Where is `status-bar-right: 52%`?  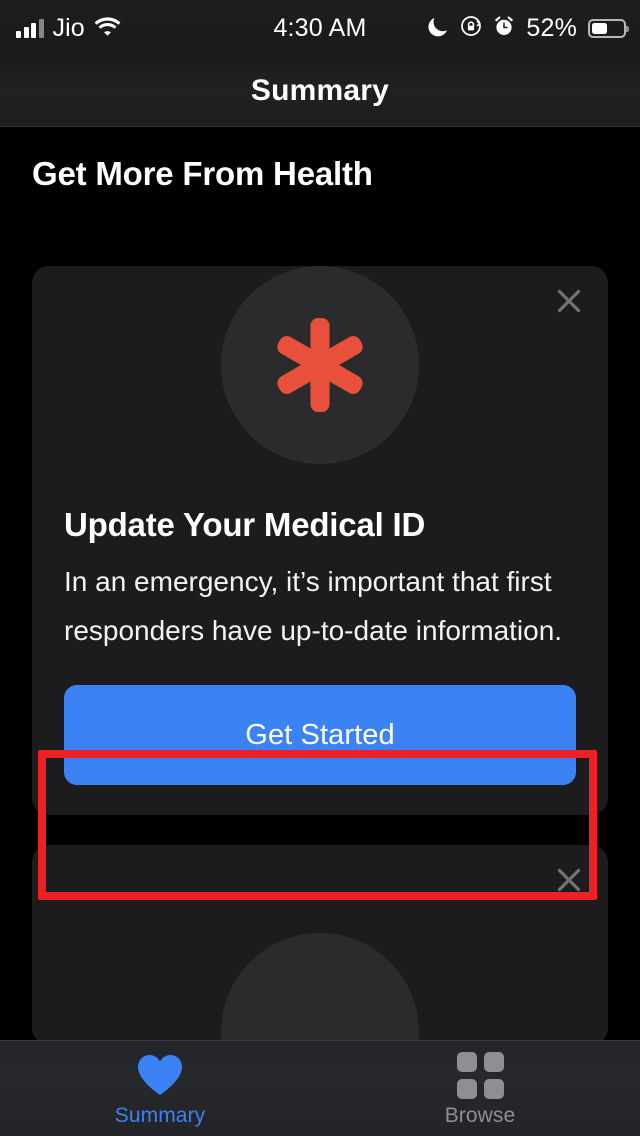 status-bar-right: 52% is located at coordinates (528, 28).